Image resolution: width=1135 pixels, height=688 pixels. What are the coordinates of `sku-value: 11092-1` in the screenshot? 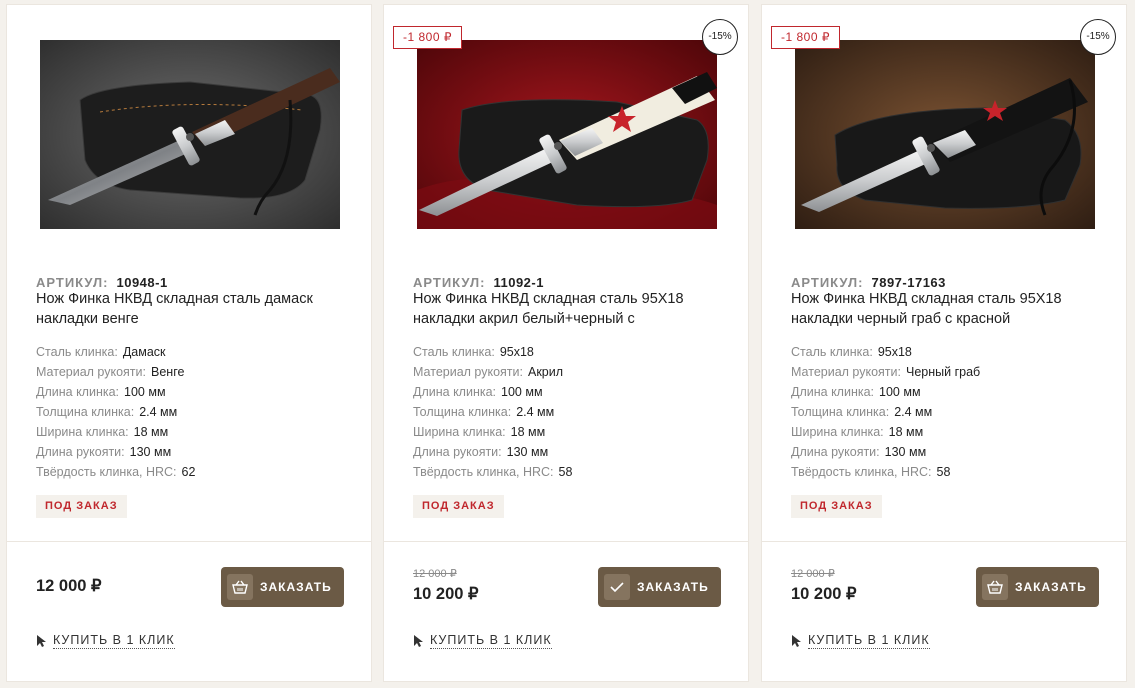 It's located at (518, 282).